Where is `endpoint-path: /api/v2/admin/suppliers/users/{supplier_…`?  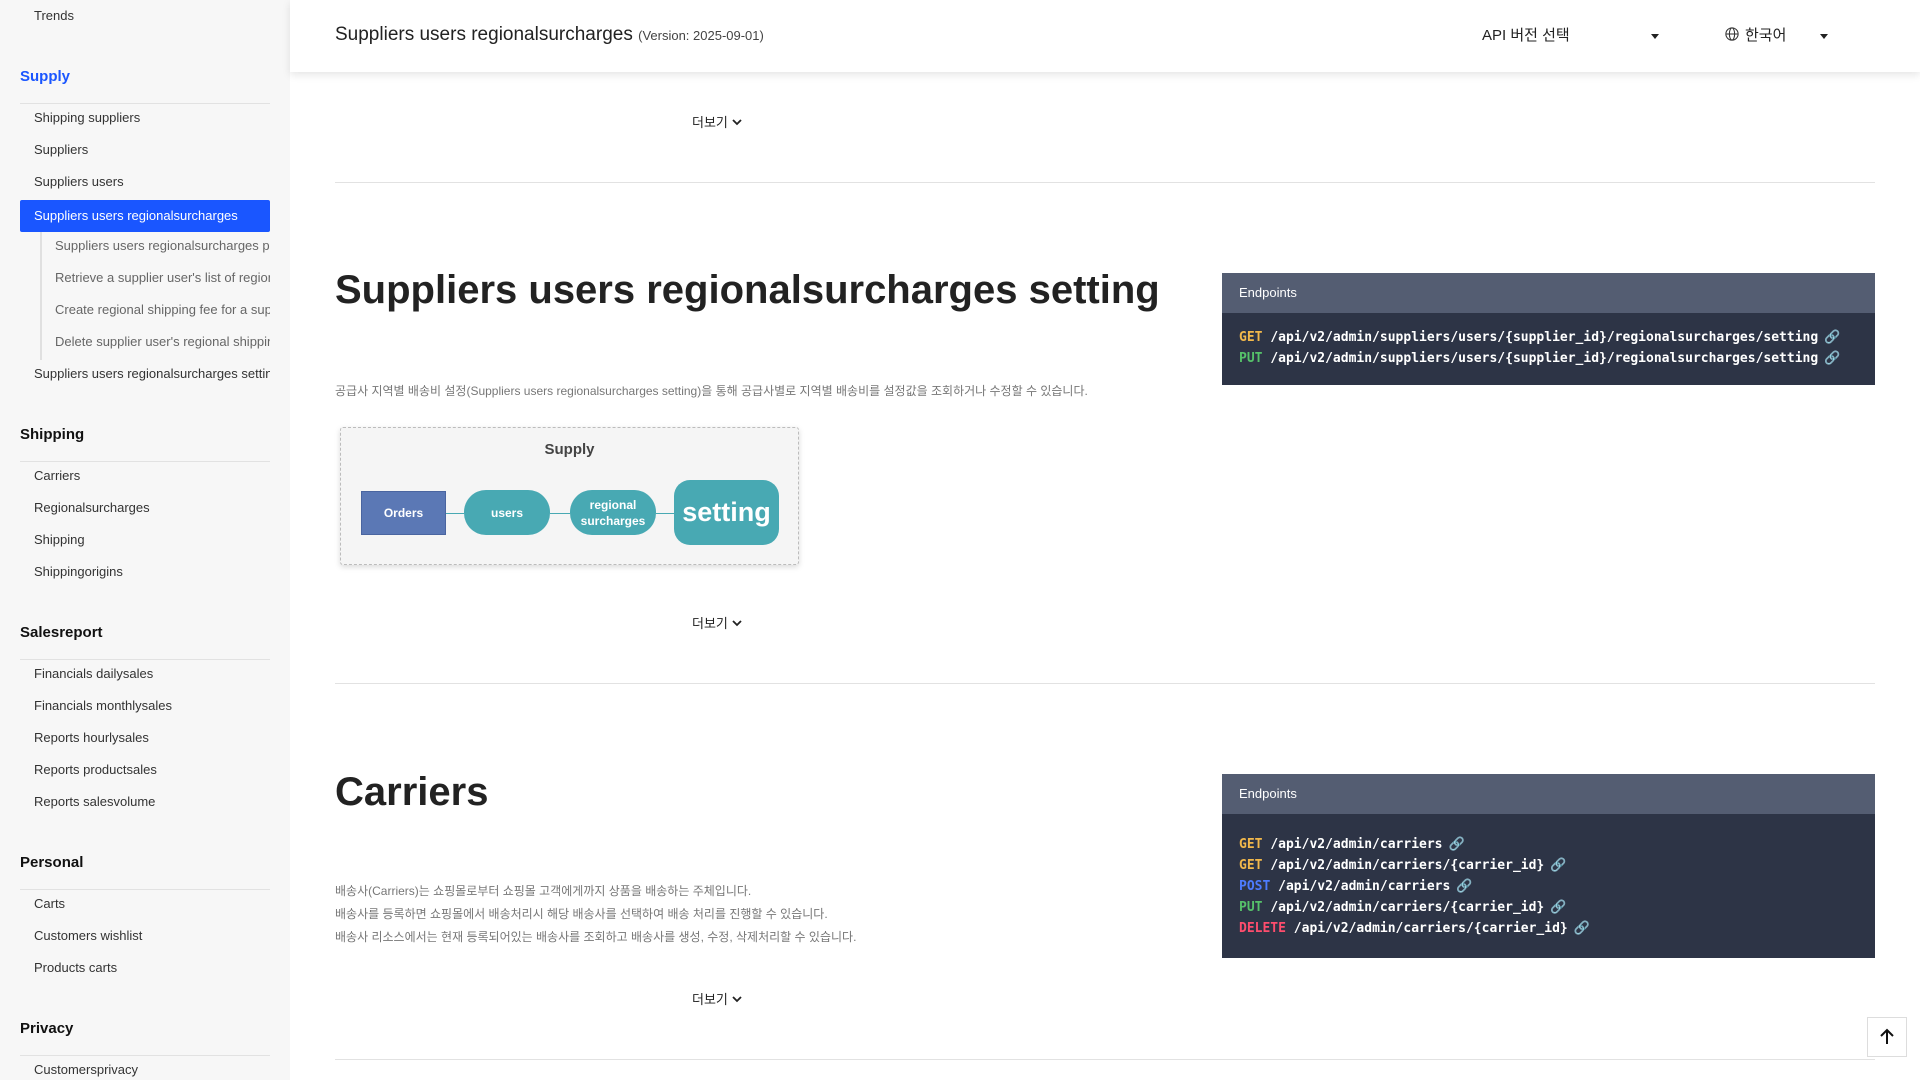 endpoint-path: /api/v2/admin/suppliers/users/{supplier_… is located at coordinates (1544, 337).